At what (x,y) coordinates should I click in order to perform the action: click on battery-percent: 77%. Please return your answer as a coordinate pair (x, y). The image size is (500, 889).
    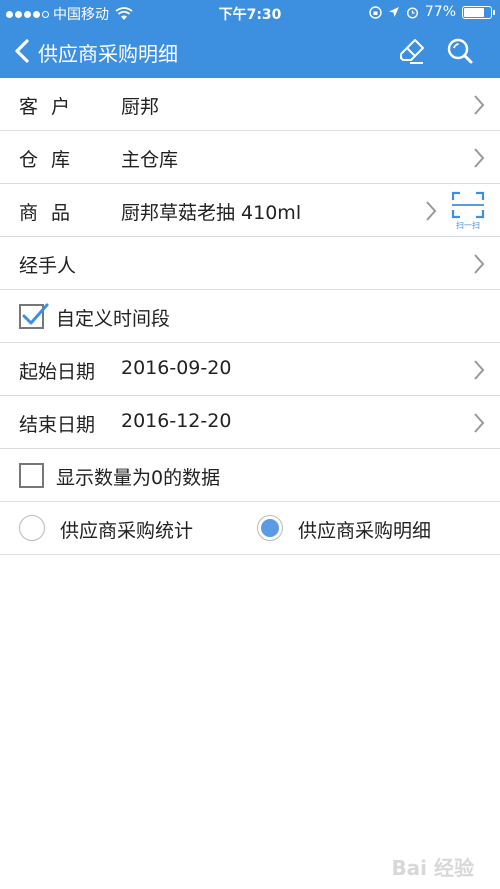
    Looking at the image, I should click on (440, 12).